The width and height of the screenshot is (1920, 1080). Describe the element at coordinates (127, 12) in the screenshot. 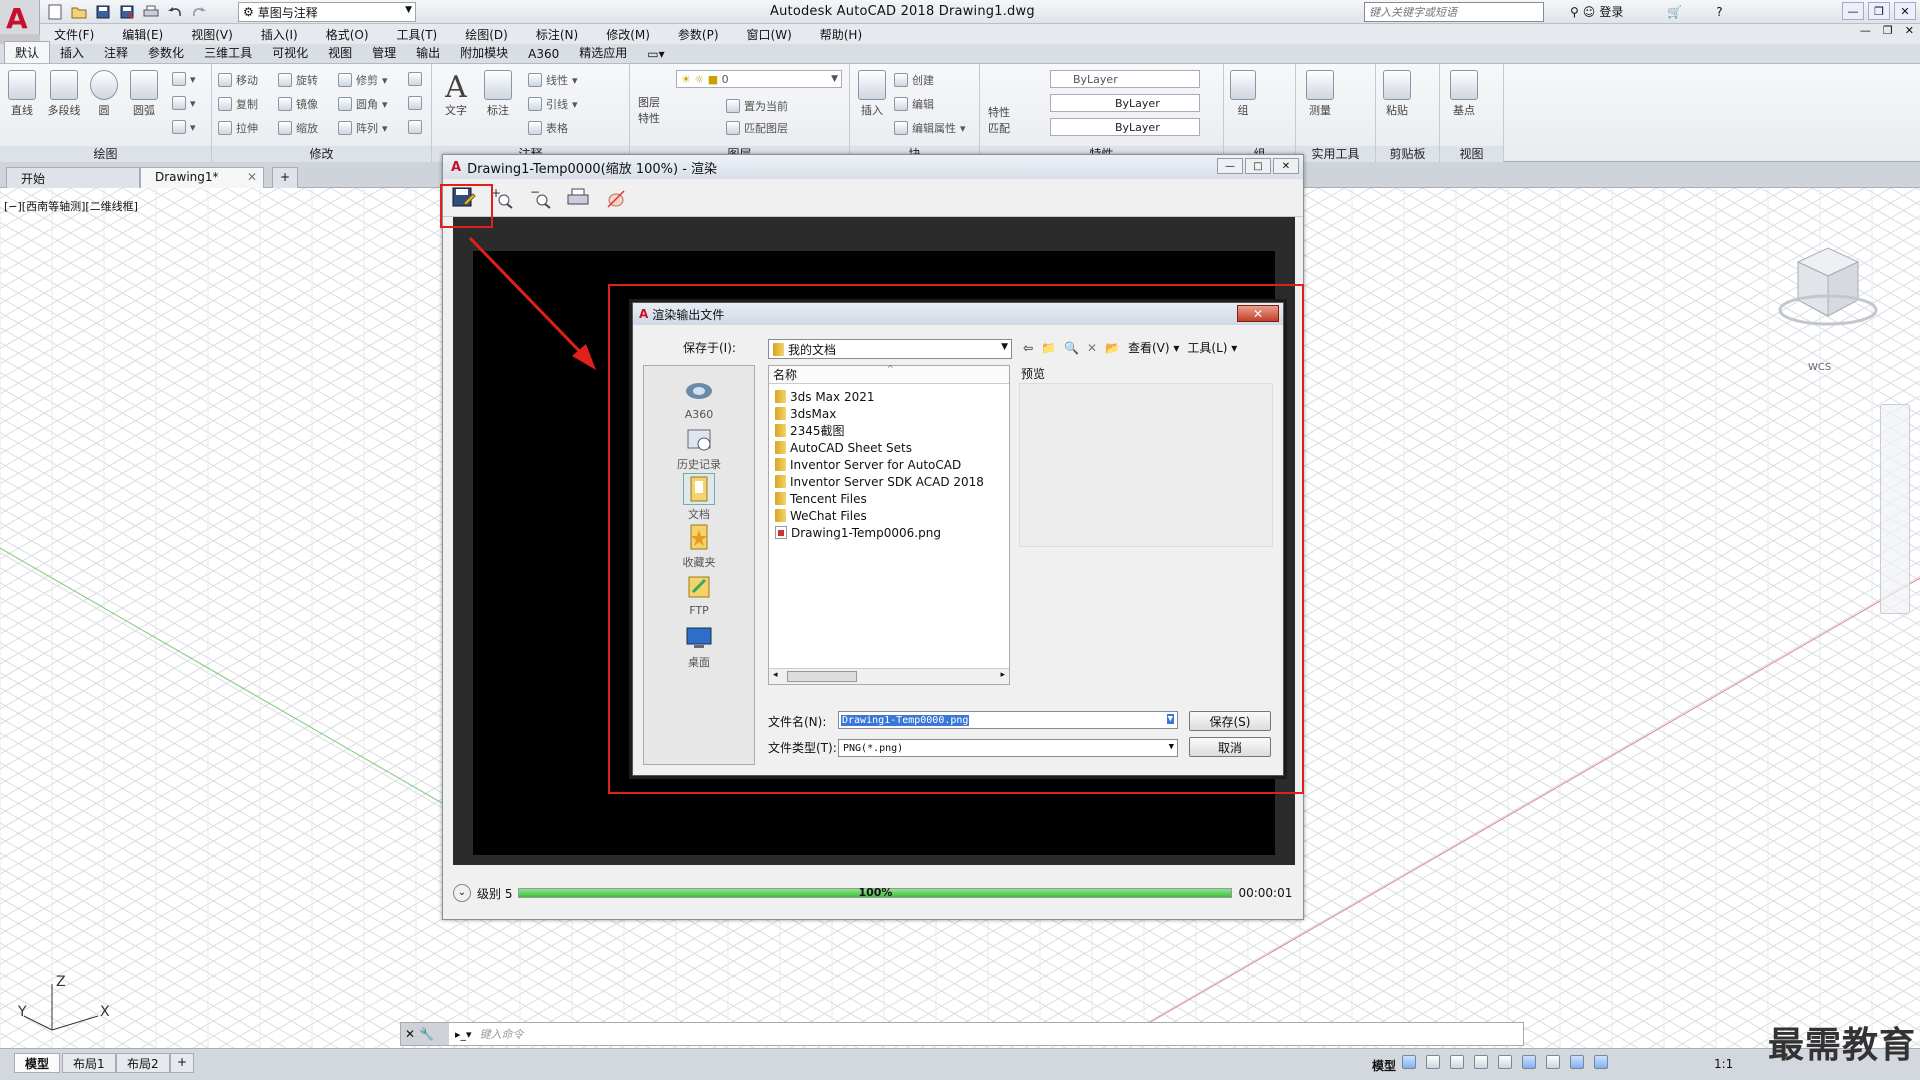

I see `save-as-icon` at that location.